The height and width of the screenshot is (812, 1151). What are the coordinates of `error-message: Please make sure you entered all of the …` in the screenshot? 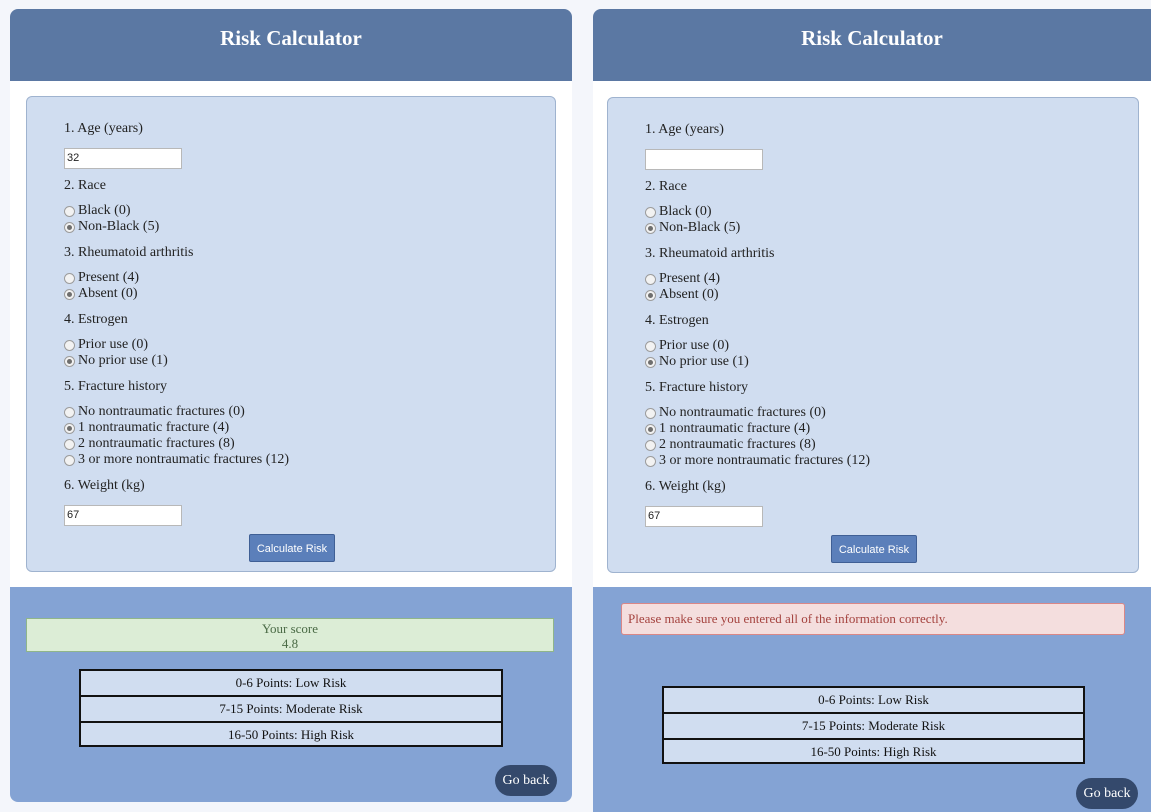 It's located at (873, 619).